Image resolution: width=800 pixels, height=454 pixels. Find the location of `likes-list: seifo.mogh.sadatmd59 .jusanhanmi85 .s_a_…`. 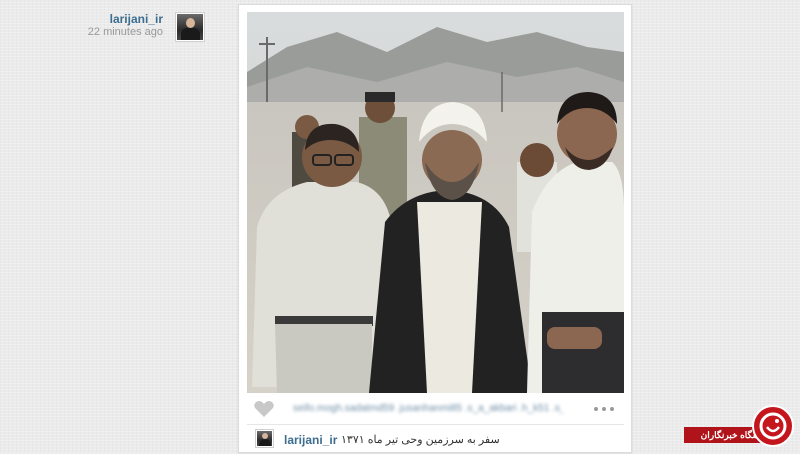

likes-list: seifo.mogh.sadatmd59 .jusanhanmi85 .s_a_… is located at coordinates (428, 409).